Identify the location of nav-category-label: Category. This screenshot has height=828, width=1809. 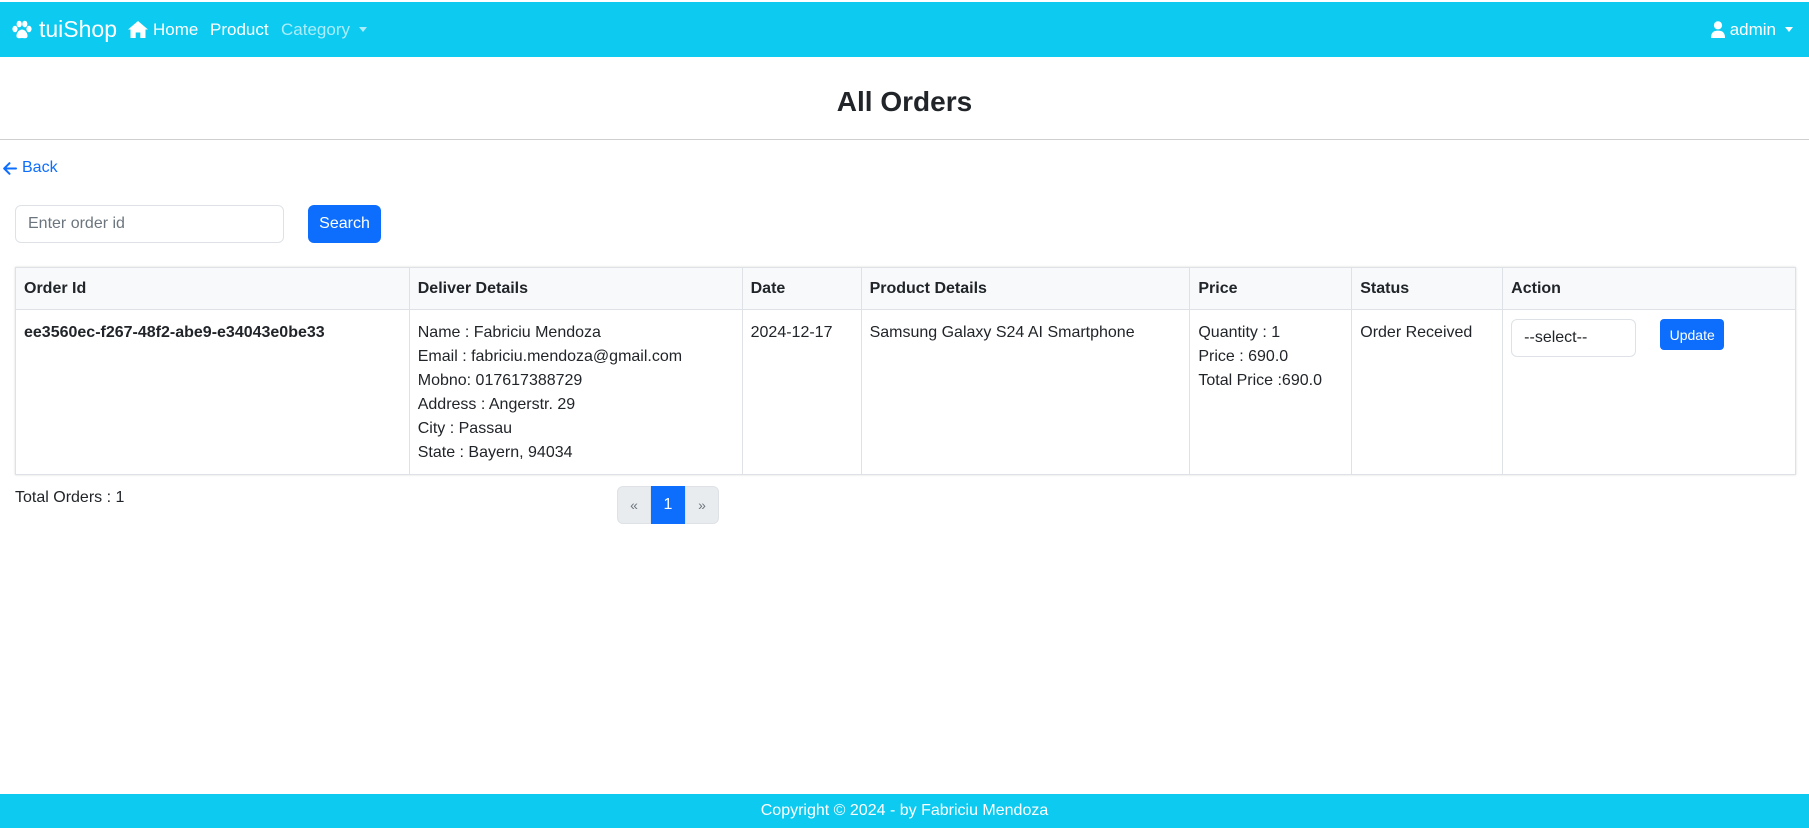
(315, 29).